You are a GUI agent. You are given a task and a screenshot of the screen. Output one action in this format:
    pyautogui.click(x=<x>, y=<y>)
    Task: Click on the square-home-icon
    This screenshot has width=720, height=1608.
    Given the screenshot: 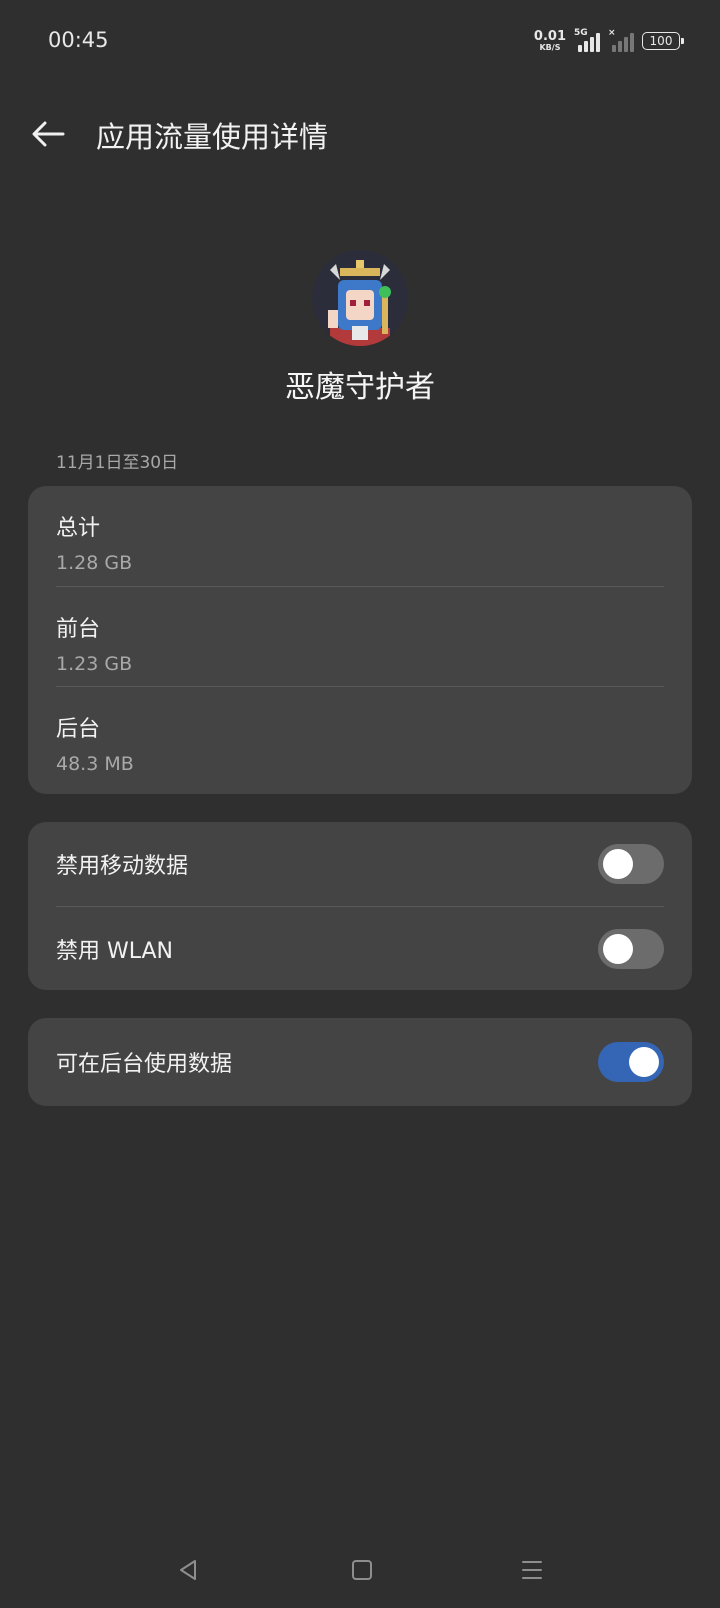 What is the action you would take?
    pyautogui.click(x=362, y=1570)
    